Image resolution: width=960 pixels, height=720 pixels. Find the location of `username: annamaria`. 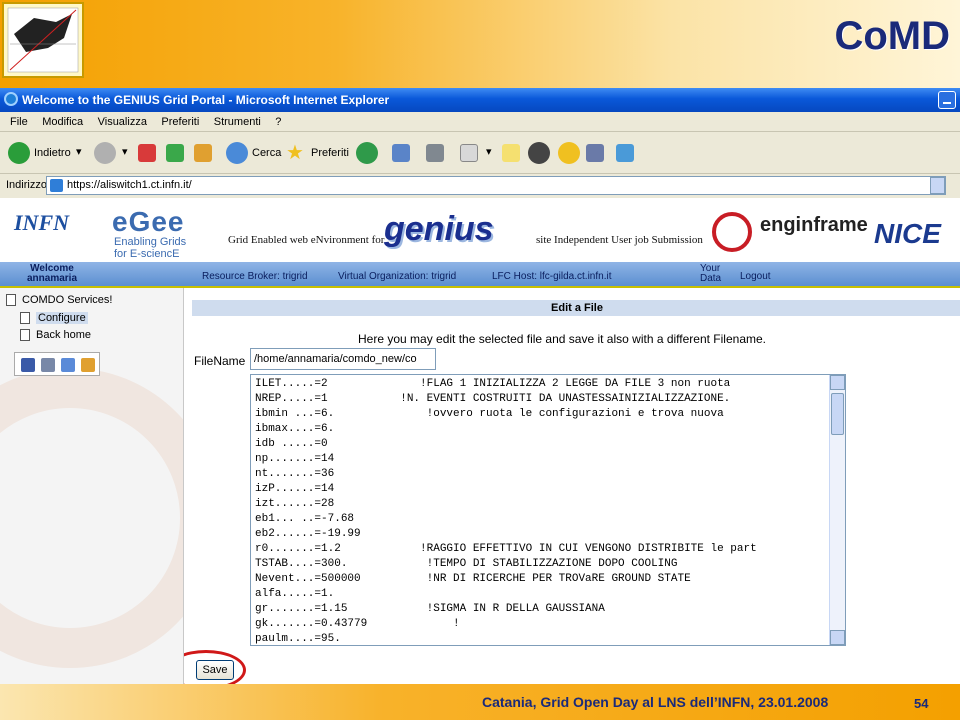

username: annamaria is located at coordinates (52, 278).